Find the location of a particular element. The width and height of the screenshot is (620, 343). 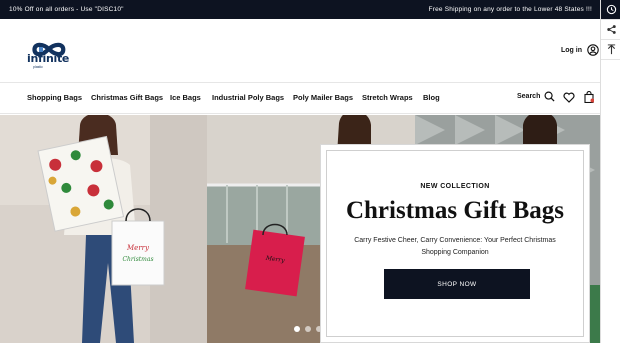

nav-item-blog: Blog is located at coordinates (431, 97).